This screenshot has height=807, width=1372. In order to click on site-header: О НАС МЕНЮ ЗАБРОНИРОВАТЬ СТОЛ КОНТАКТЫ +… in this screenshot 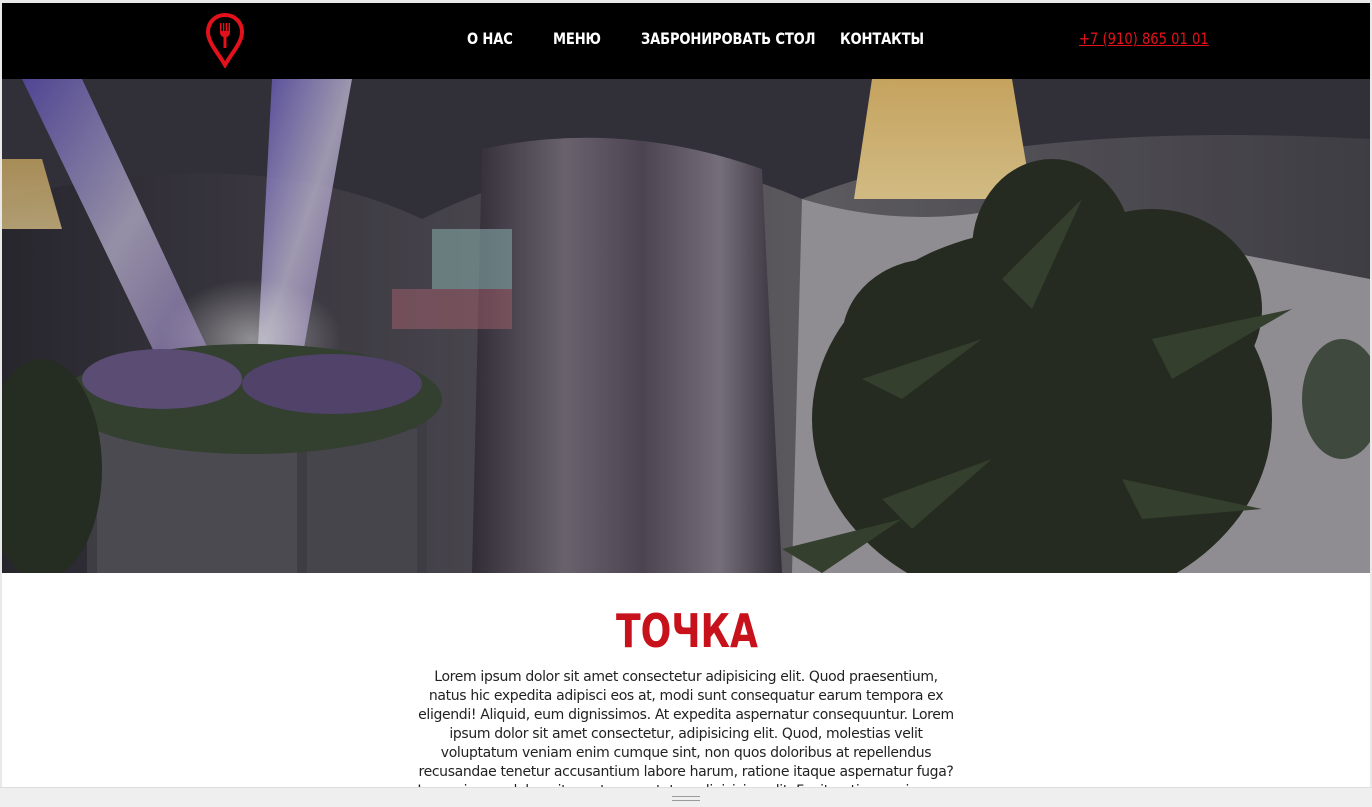, I will do `click(686, 41)`.